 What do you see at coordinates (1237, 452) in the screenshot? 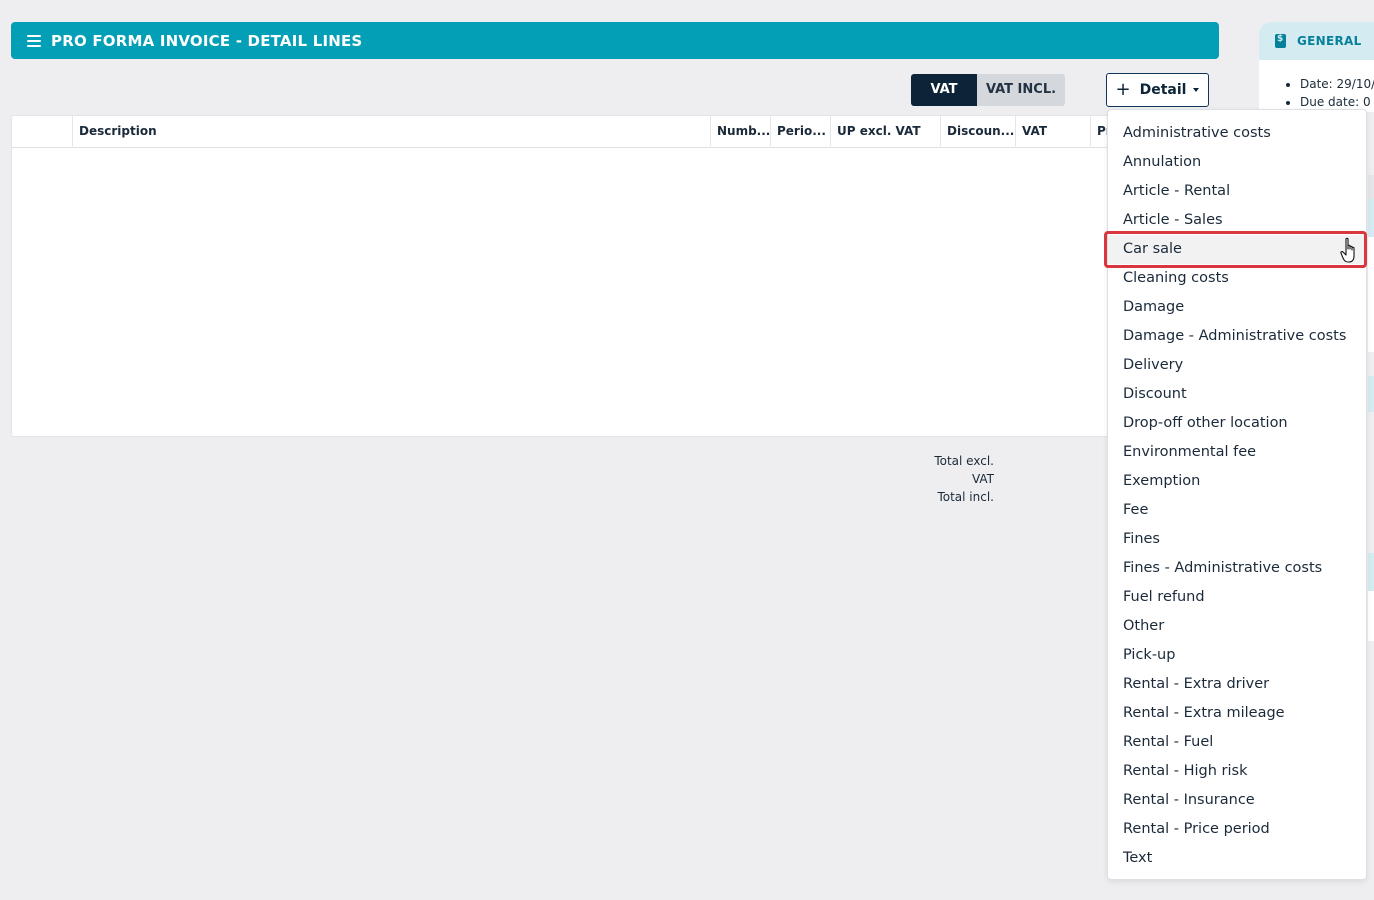
I see `menu-item-environmental-fee: Environmental fee` at bounding box center [1237, 452].